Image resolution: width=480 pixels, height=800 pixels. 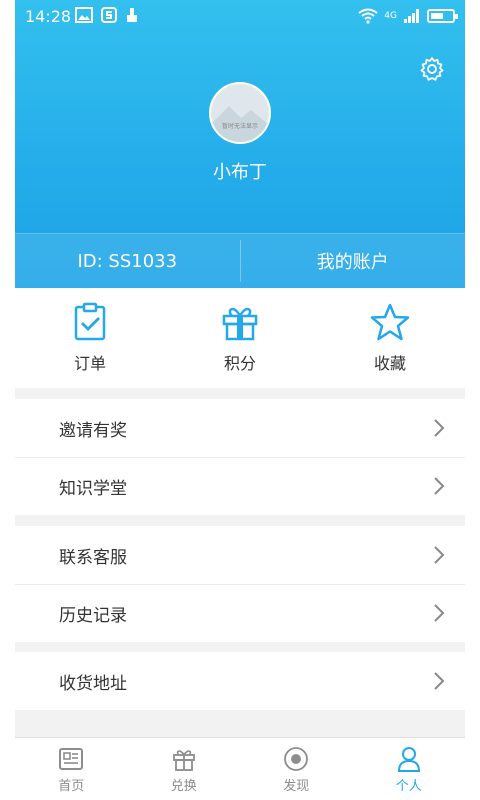 I want to click on menu-group-1: 邀请有奖 知识学堂, so click(x=240, y=457).